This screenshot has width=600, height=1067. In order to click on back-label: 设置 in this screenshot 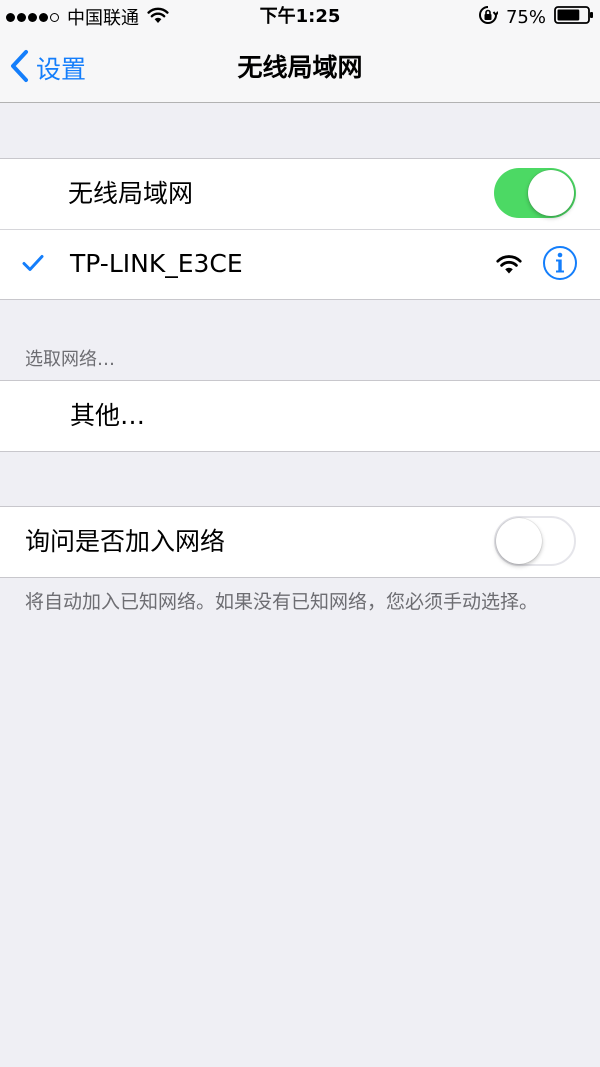, I will do `click(61, 69)`.